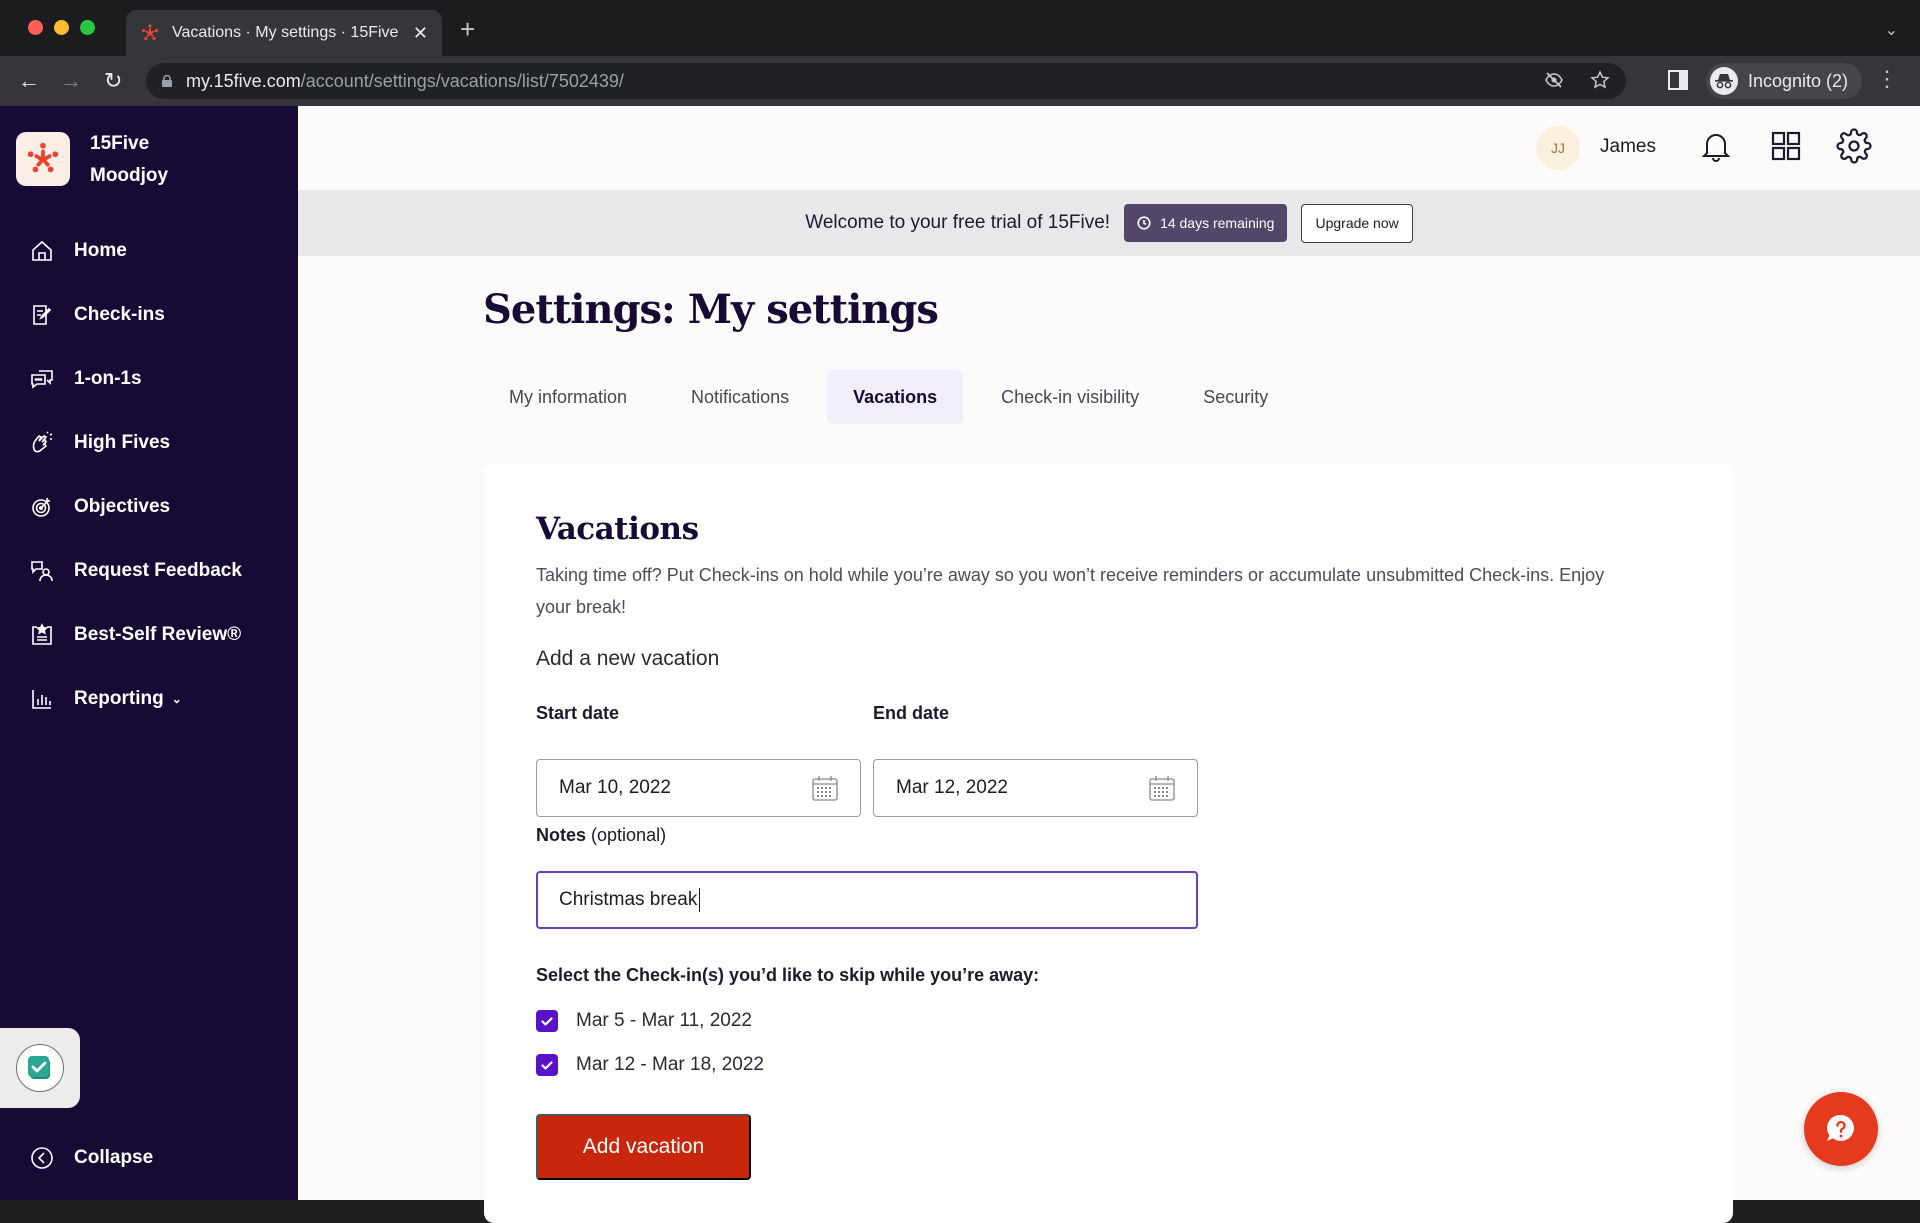 The width and height of the screenshot is (1920, 1223). What do you see at coordinates (1786, 146) in the screenshot?
I see `apps-grid-icon` at bounding box center [1786, 146].